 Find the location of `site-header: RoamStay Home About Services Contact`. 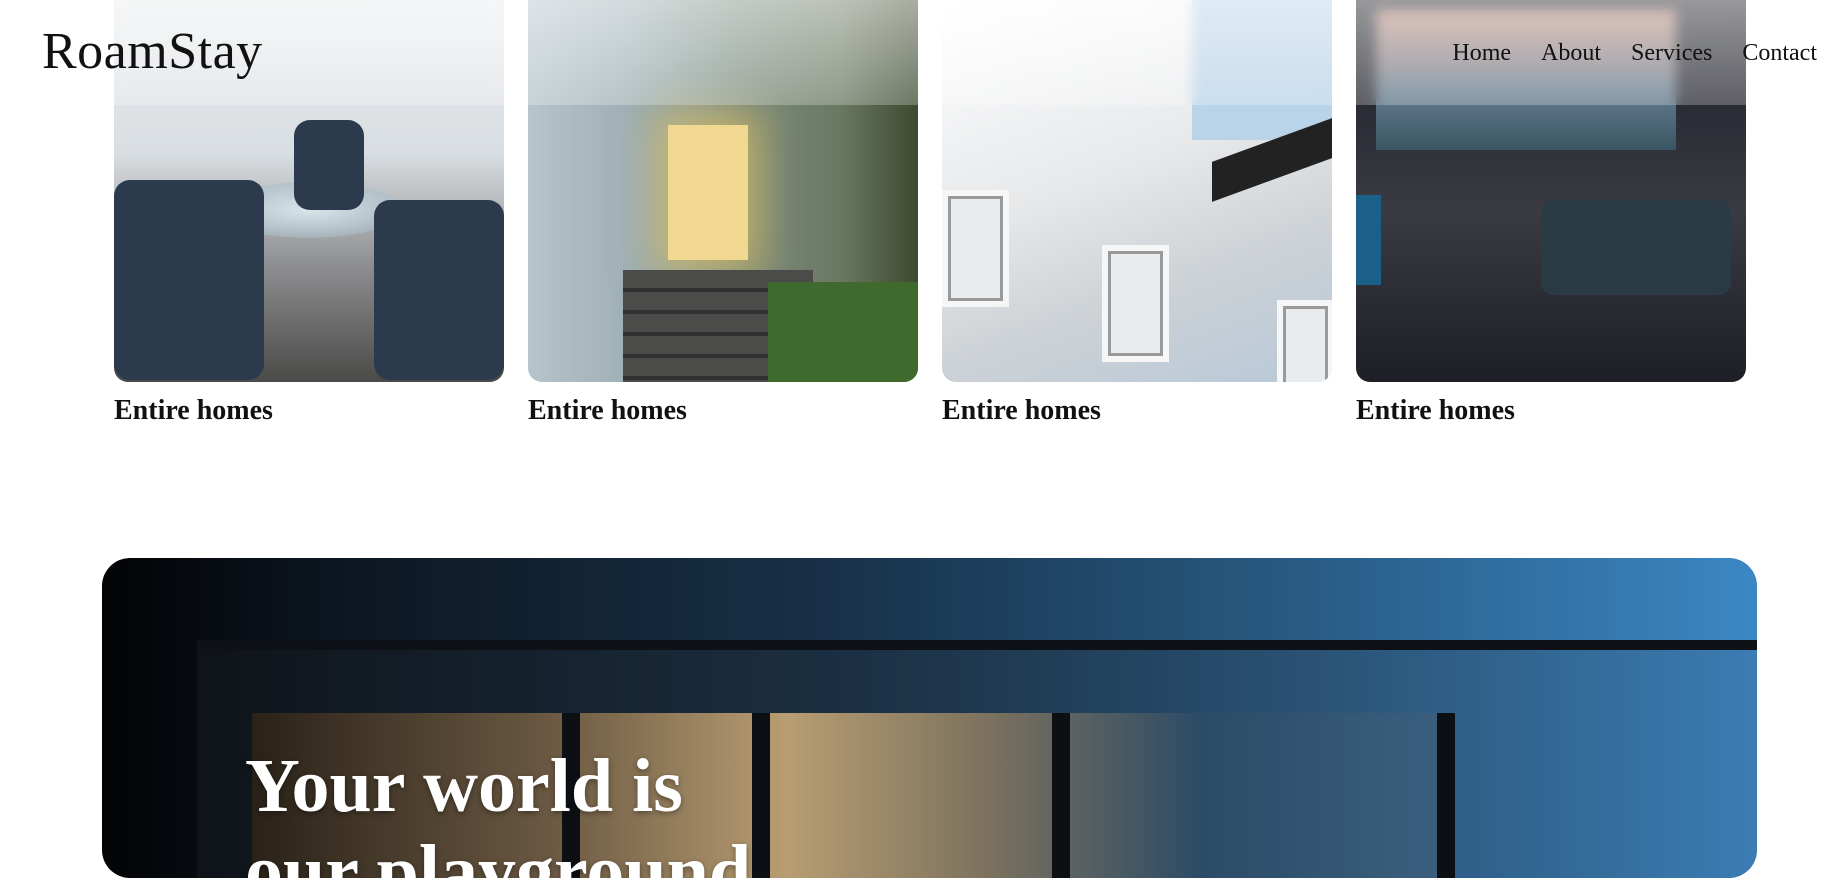

site-header: RoamStay Home About Services Contact is located at coordinates (919, 52).